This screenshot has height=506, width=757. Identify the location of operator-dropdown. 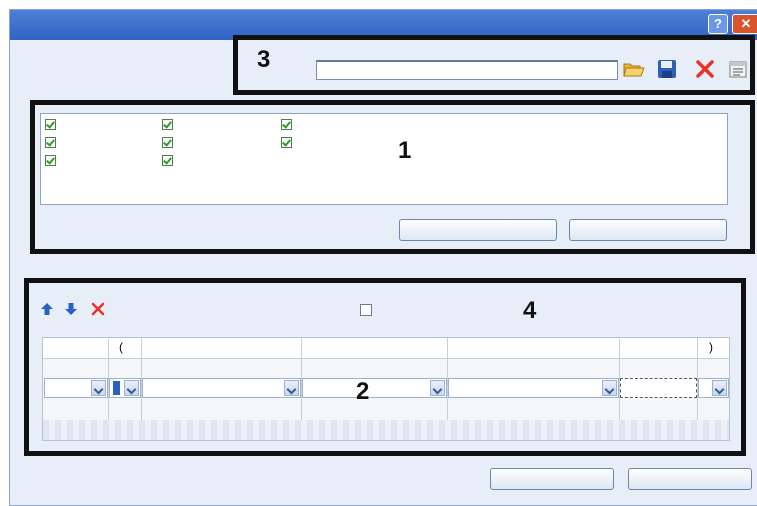
(221, 388).